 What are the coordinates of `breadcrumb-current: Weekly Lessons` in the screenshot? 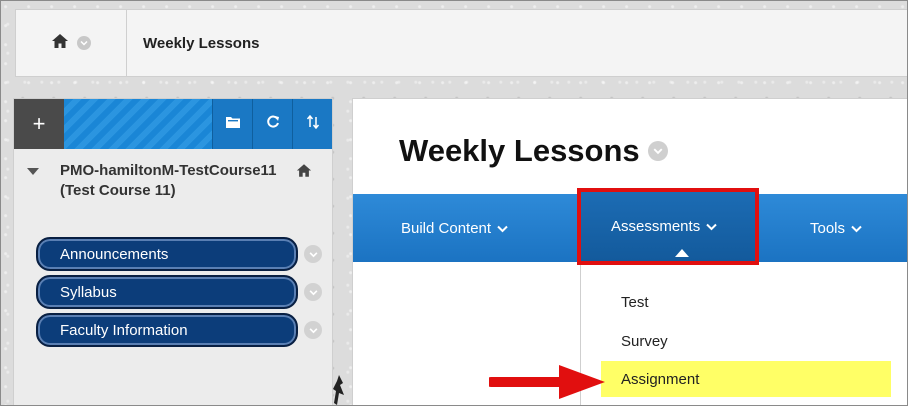 It's located at (201, 43).